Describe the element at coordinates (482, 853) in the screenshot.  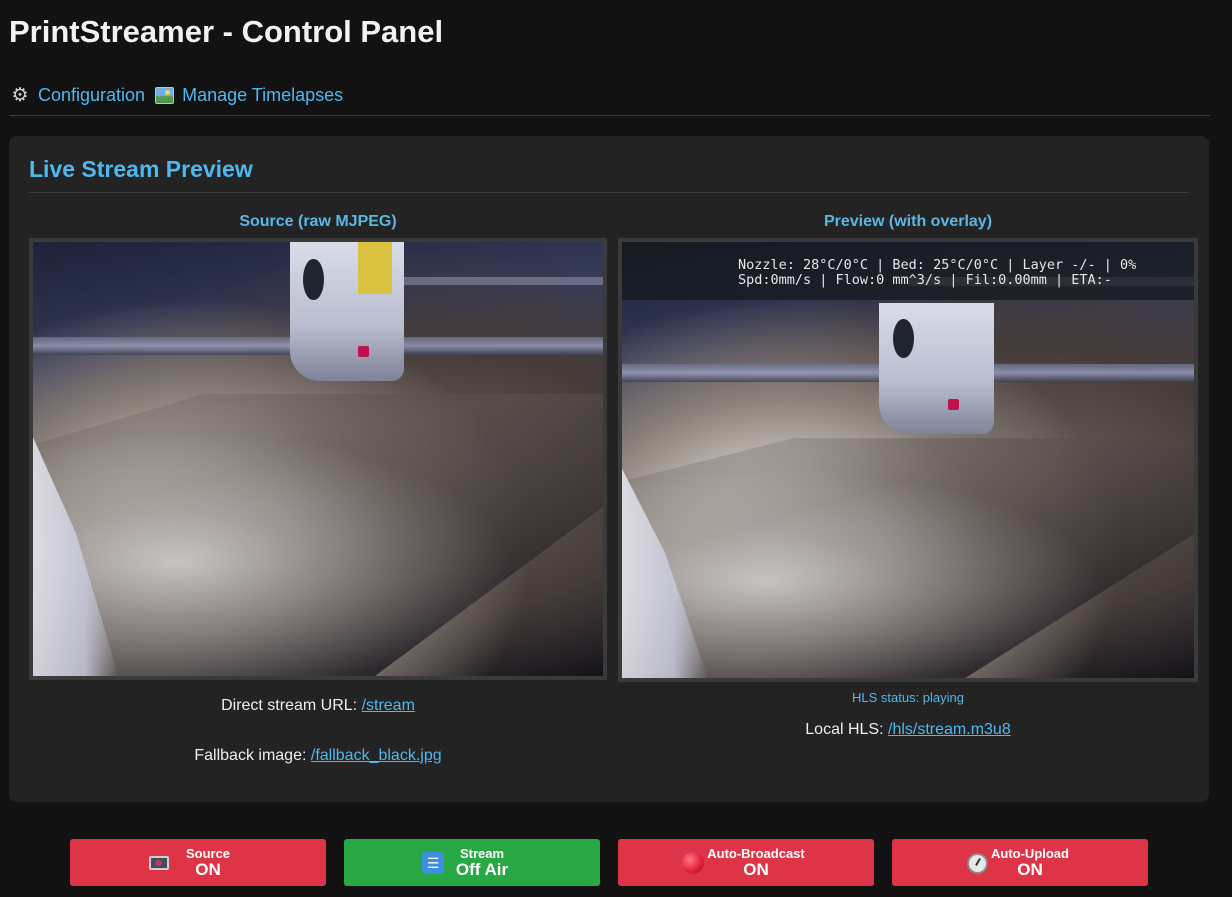
I see `stream-button-label: Stream` at that location.